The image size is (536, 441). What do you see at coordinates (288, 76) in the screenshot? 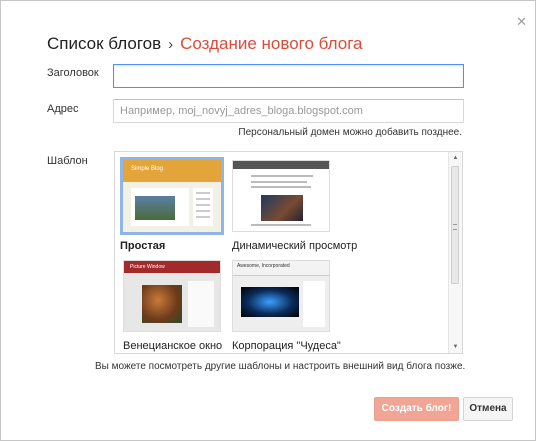
I see `blog-title-input` at bounding box center [288, 76].